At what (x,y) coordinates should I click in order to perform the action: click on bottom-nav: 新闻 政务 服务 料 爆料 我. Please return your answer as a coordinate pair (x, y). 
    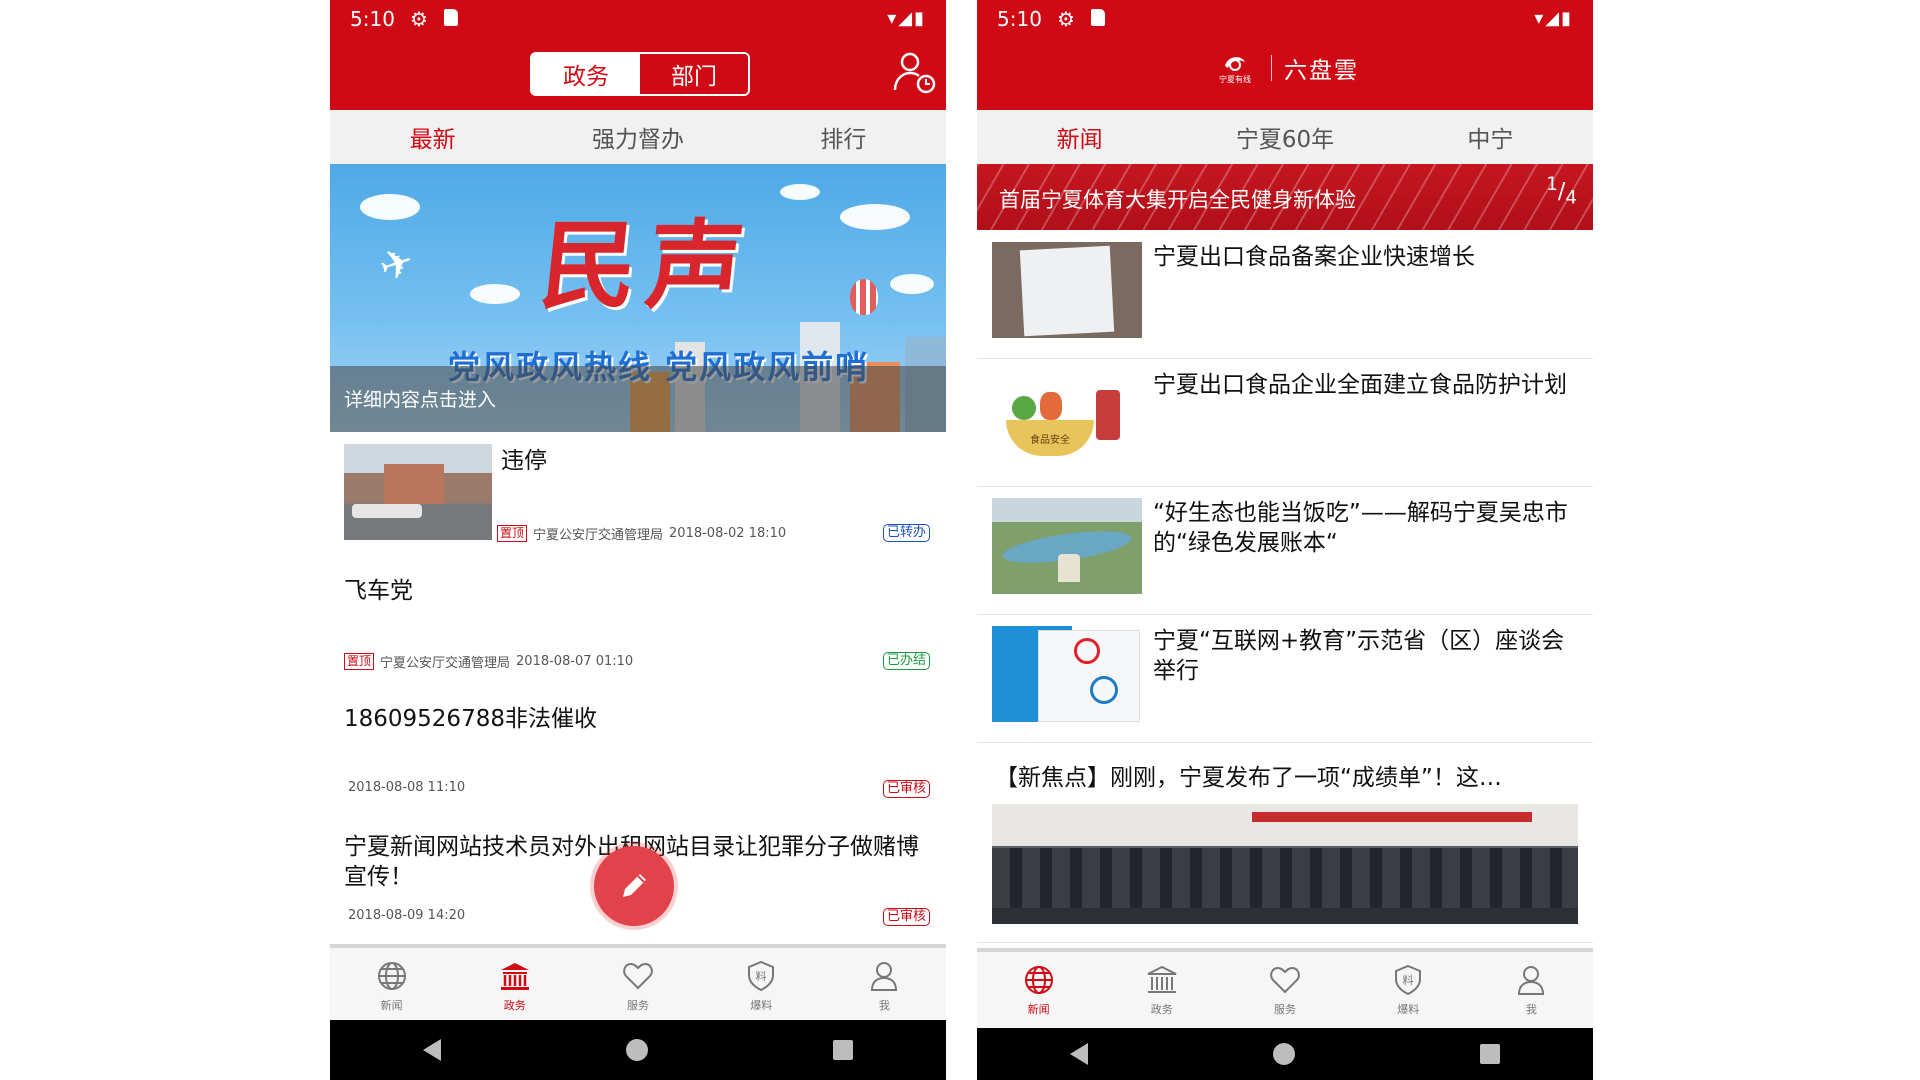
    Looking at the image, I should click on (638, 984).